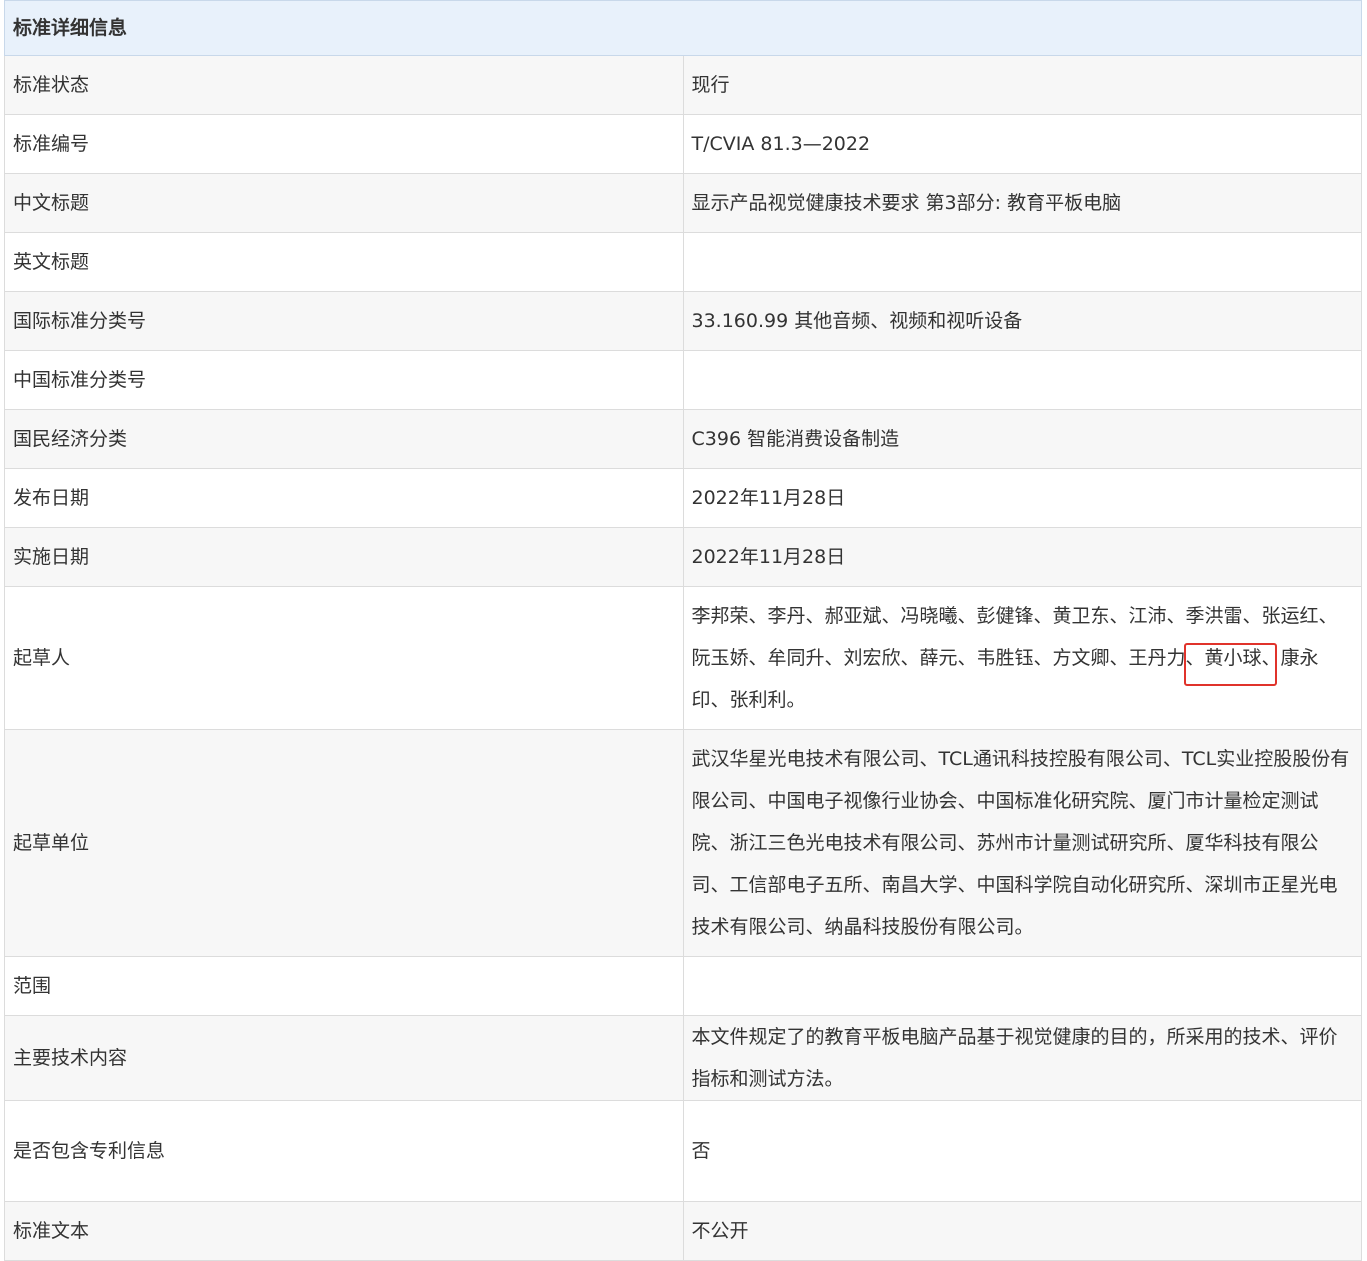 Image resolution: width=1367 pixels, height=1261 pixels. What do you see at coordinates (344, 85) in the screenshot?
I see `label-status: 标准状态` at bounding box center [344, 85].